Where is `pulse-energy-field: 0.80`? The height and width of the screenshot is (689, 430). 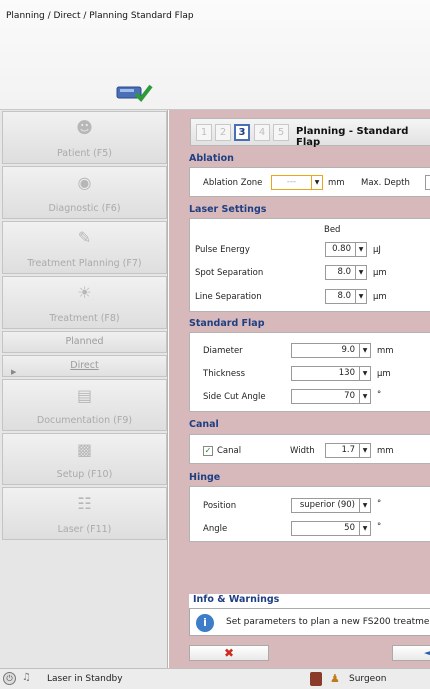
pulse-energy-field: 0.80 is located at coordinates (340, 249).